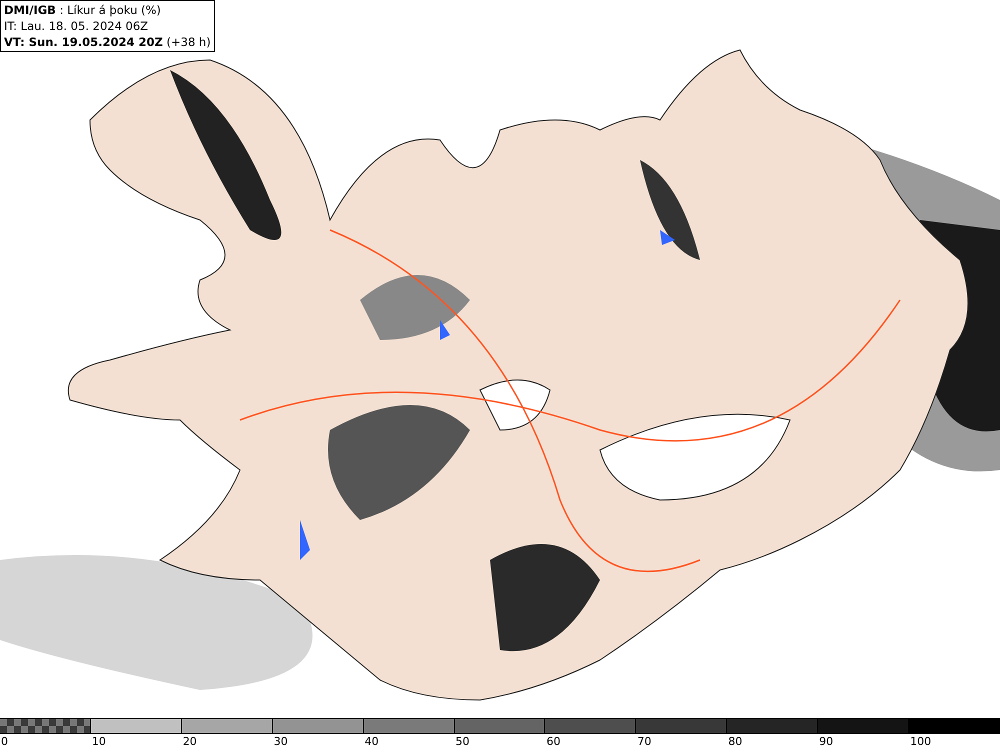  What do you see at coordinates (552, 741) in the screenshot?
I see `legend-label: 60` at bounding box center [552, 741].